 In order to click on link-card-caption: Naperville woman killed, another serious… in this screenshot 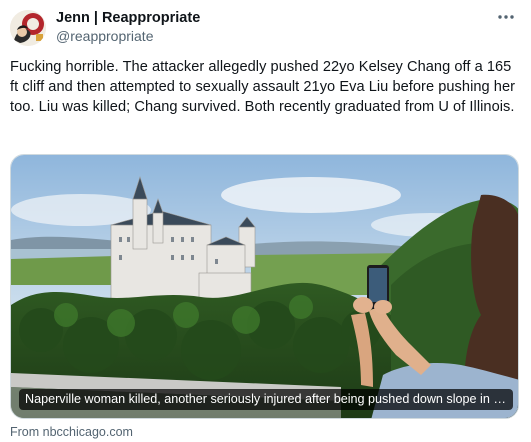, I will do `click(266, 399)`.